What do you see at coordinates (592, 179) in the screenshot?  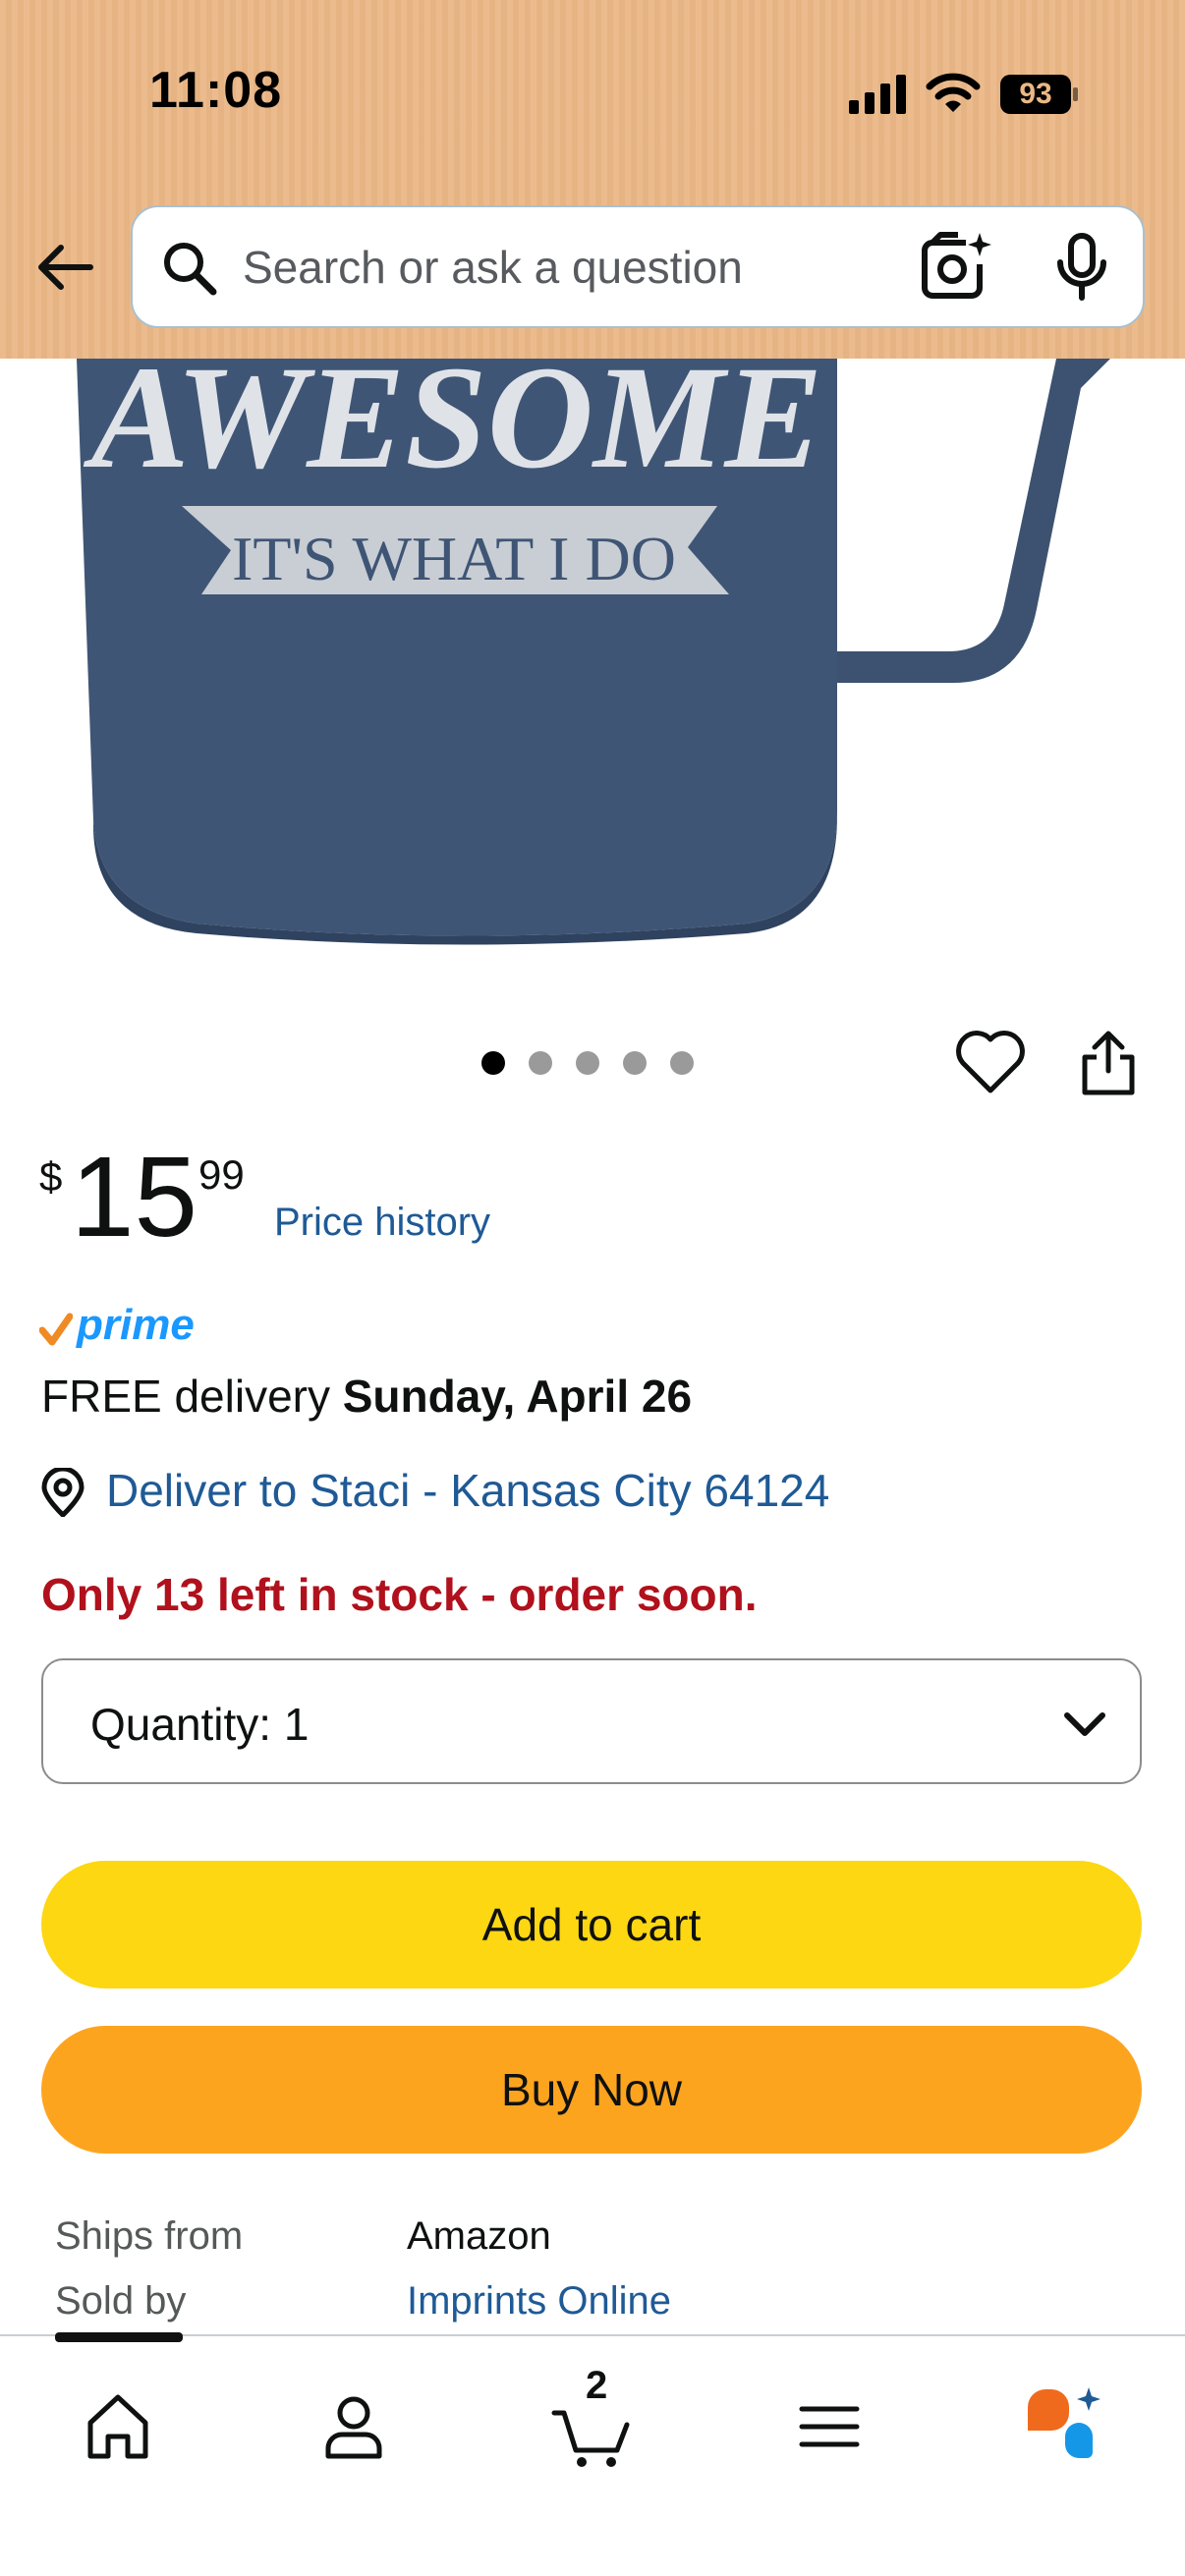 I see `app-header: 11:08 93 Search or ask a question` at bounding box center [592, 179].